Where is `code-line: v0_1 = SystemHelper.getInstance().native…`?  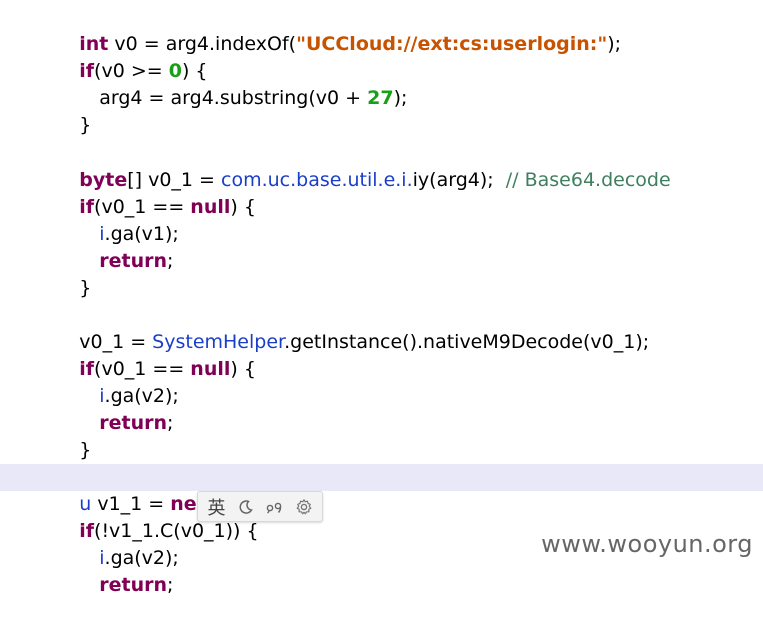
code-line: v0_1 = SystemHelper.getInstance().native… is located at coordinates (381, 327).